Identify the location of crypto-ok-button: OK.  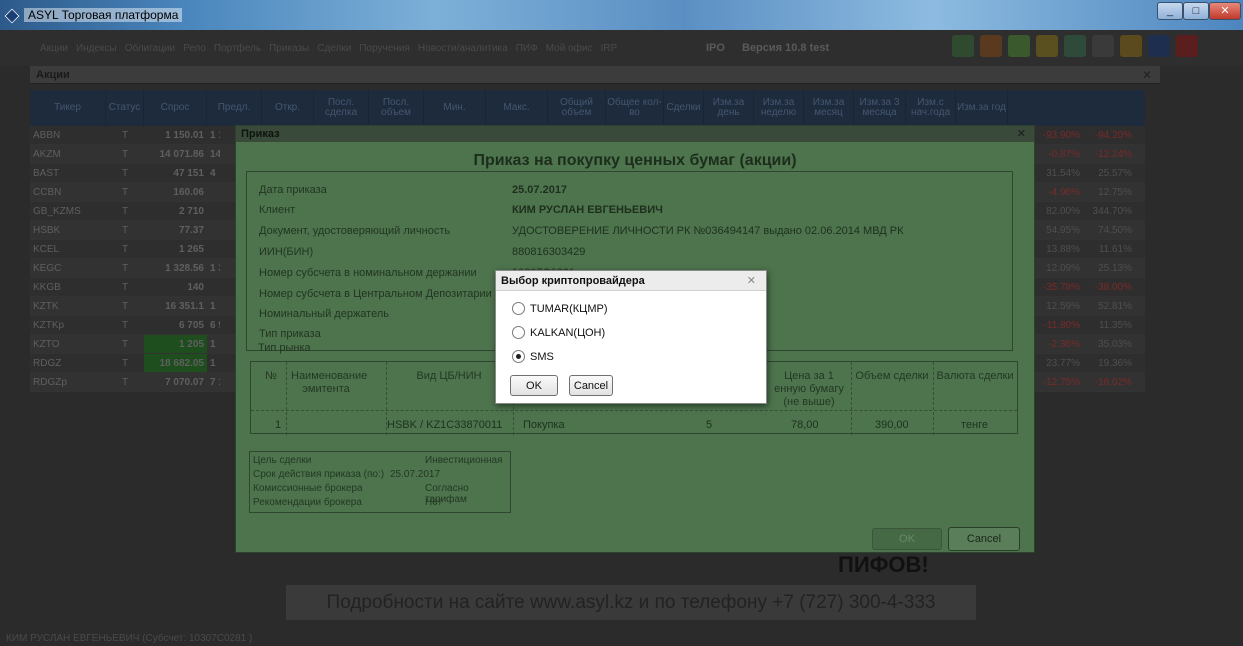
(534, 385).